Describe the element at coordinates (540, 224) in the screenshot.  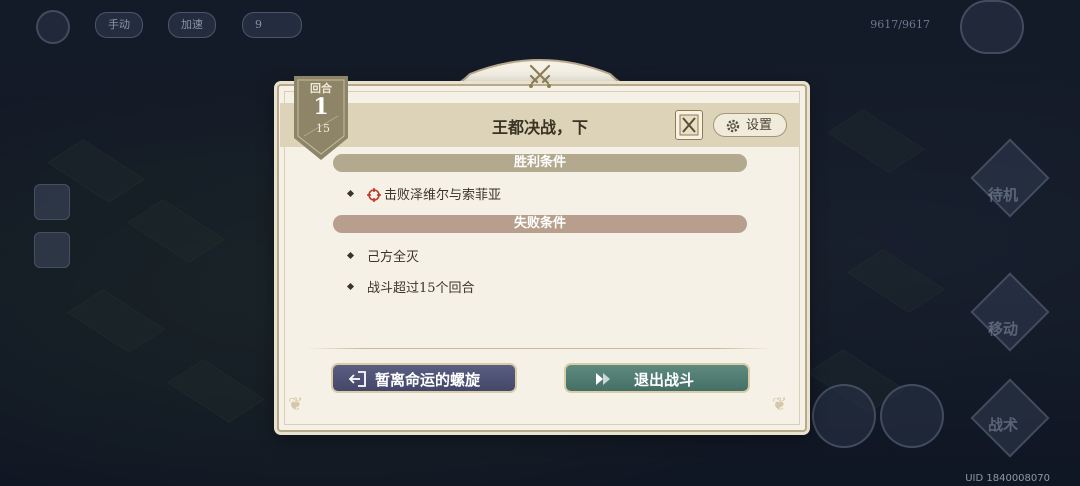
I see `defeat-header: 失败条件` at that location.